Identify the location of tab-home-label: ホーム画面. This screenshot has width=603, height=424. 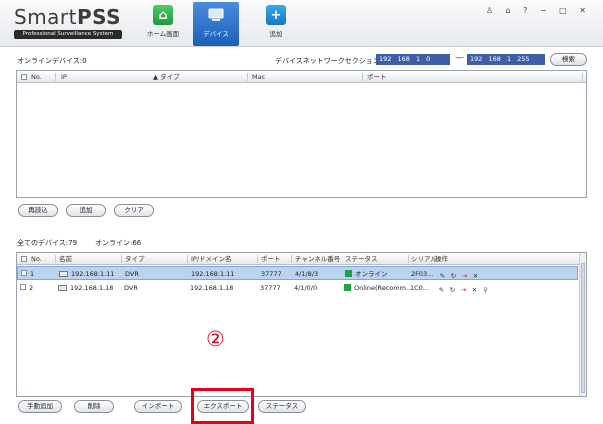
(163, 34).